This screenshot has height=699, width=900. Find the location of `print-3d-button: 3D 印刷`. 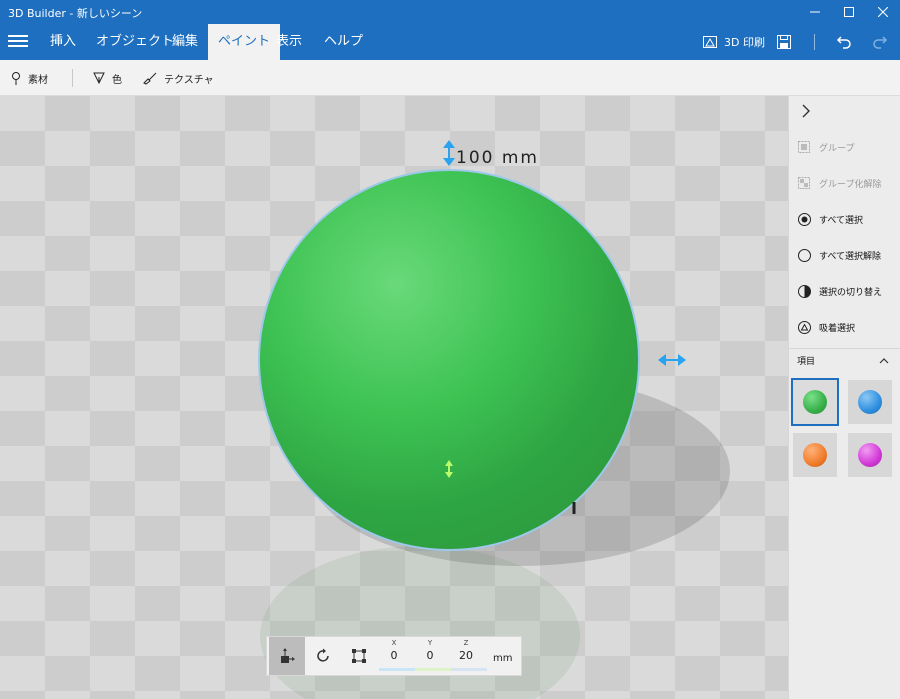

print-3d-button: 3D 印刷 is located at coordinates (733, 42).